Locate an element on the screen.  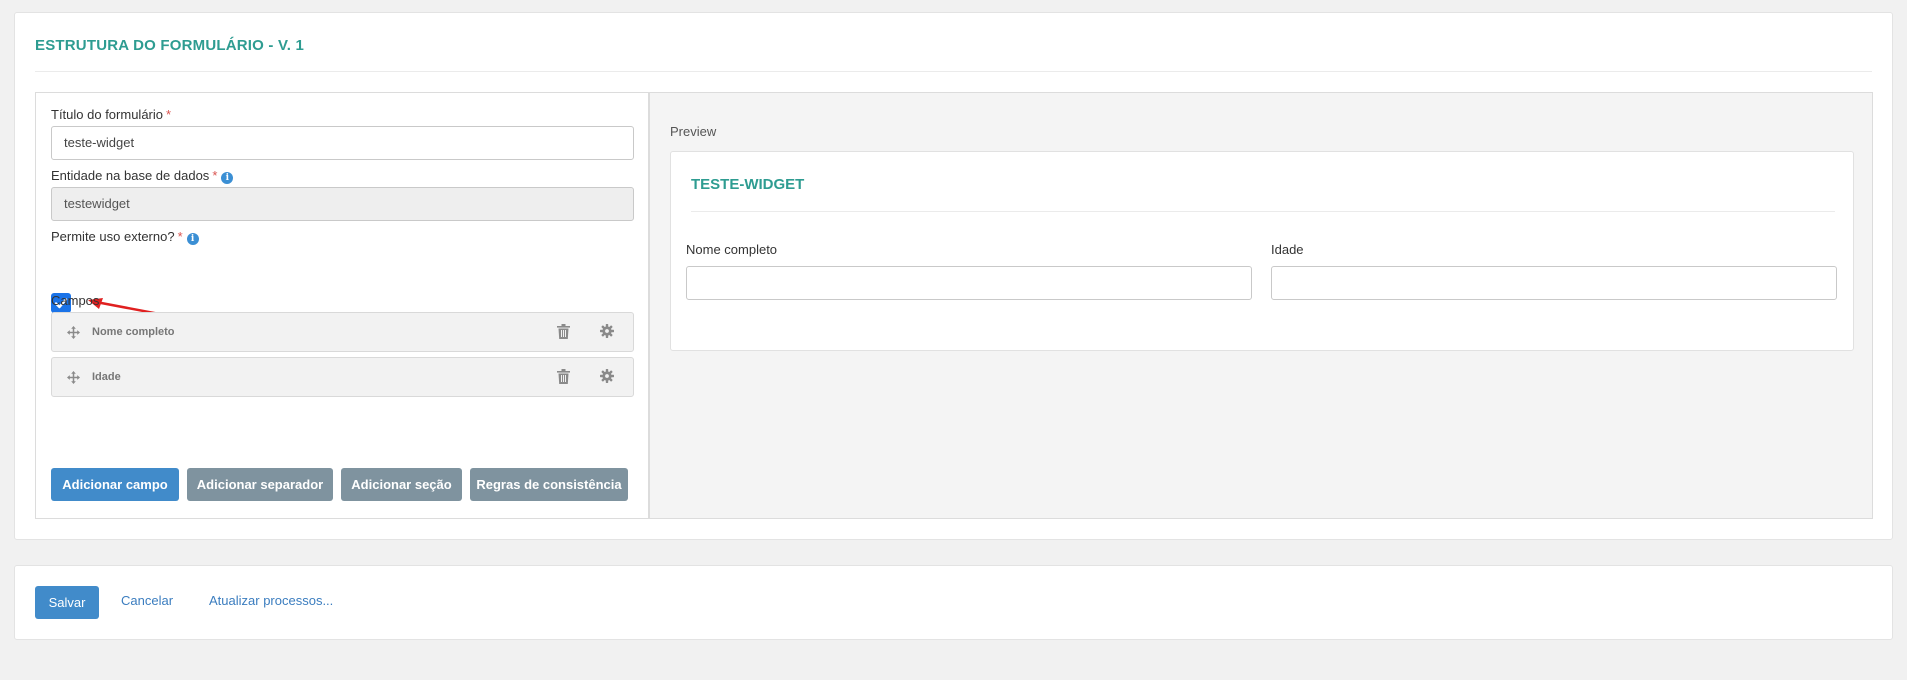
form-title-input: teste-widget is located at coordinates (342, 143).